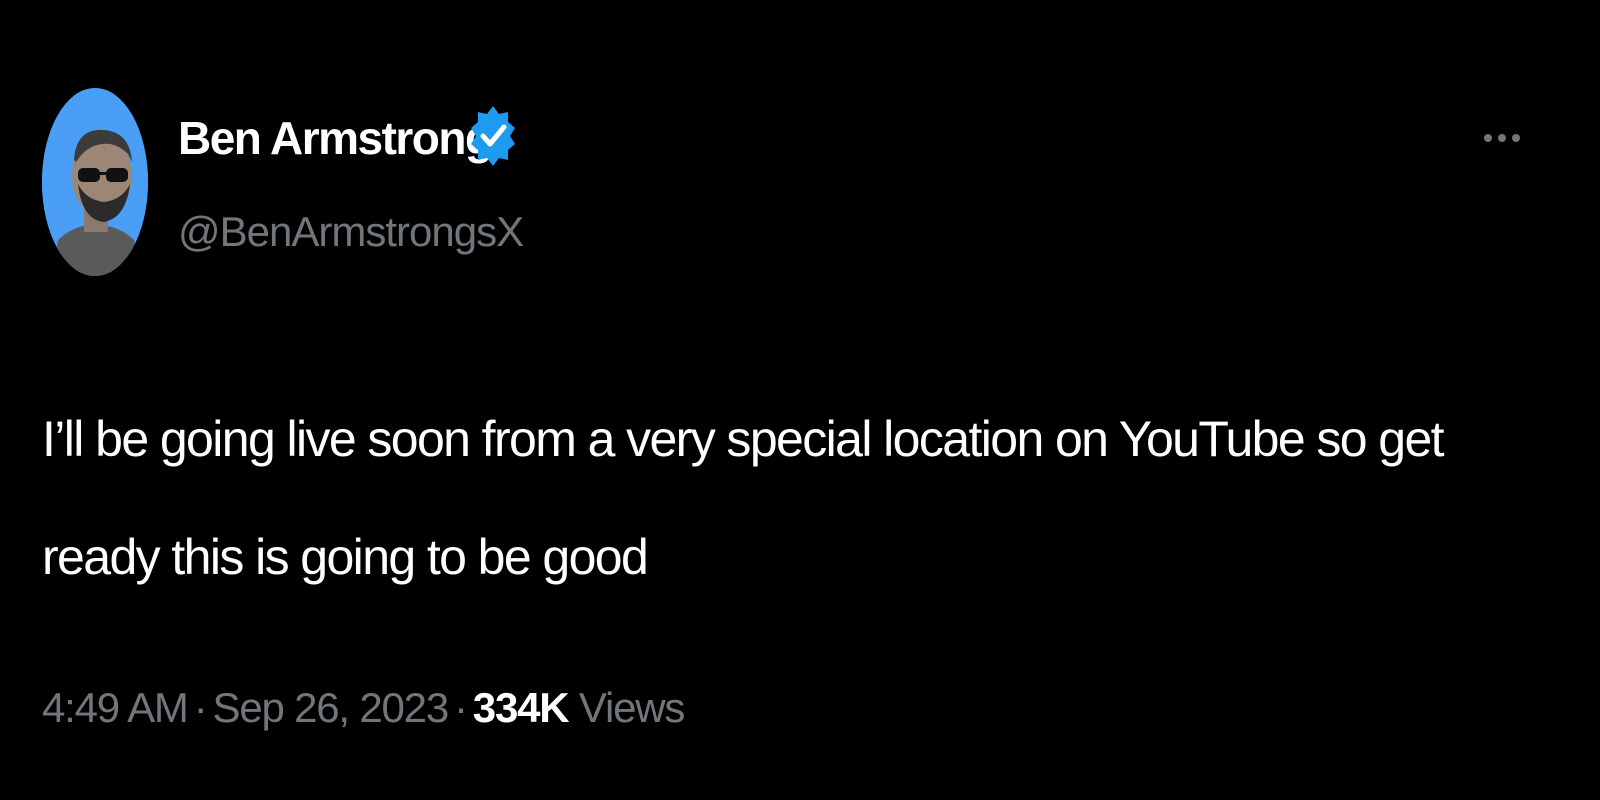 The height and width of the screenshot is (800, 1600). I want to click on verified-badge-icon, so click(493, 140).